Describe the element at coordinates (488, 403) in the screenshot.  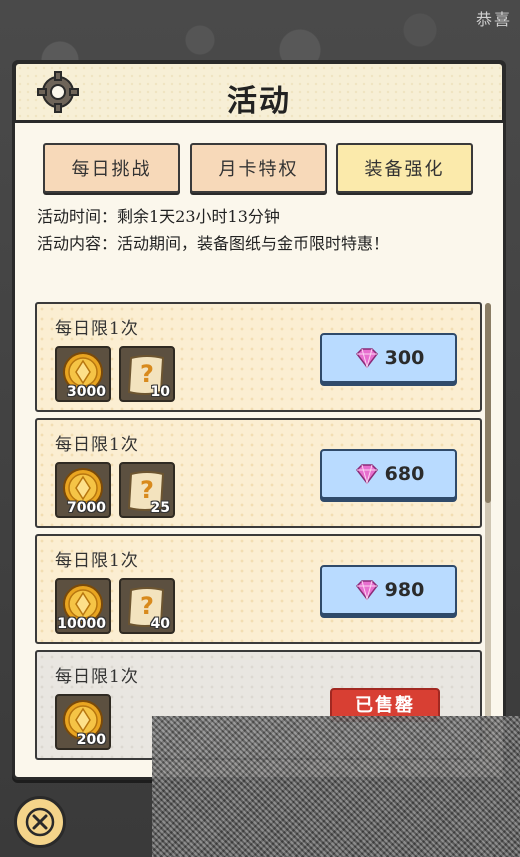
I see `scrollbar-thumb` at that location.